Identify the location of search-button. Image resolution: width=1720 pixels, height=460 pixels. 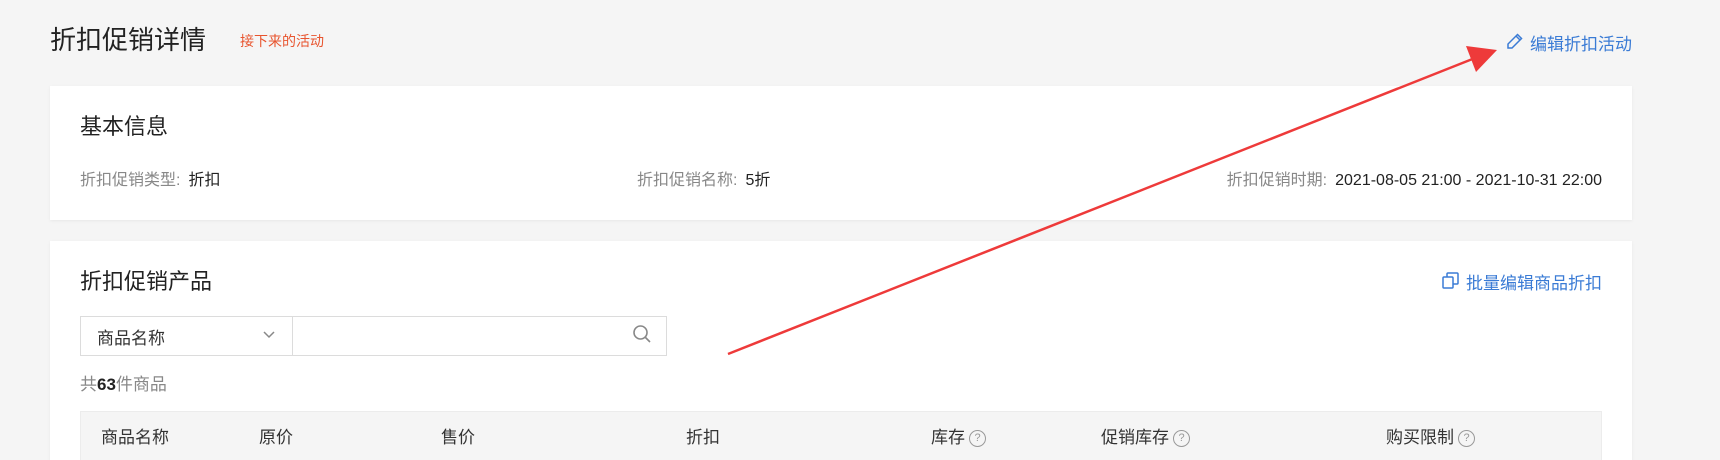
(642, 336).